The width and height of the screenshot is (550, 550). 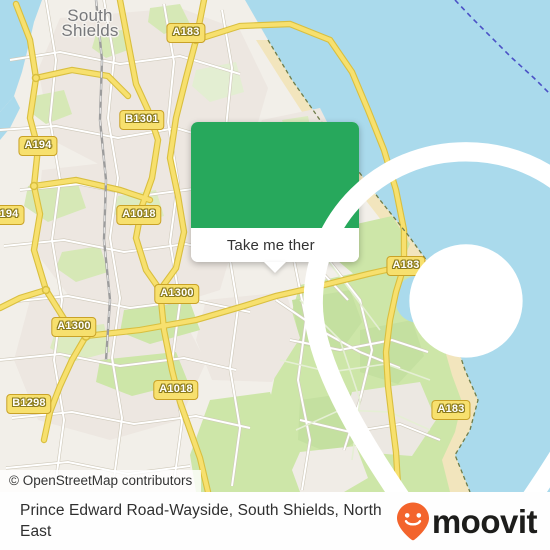 I want to click on road-shield-a1300-6: A1300, so click(x=74, y=327).